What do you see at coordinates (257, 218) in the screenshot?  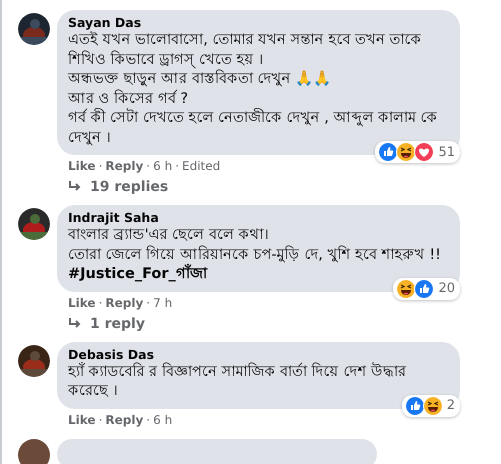 I see `author-name: Indrajit Saha` at bounding box center [257, 218].